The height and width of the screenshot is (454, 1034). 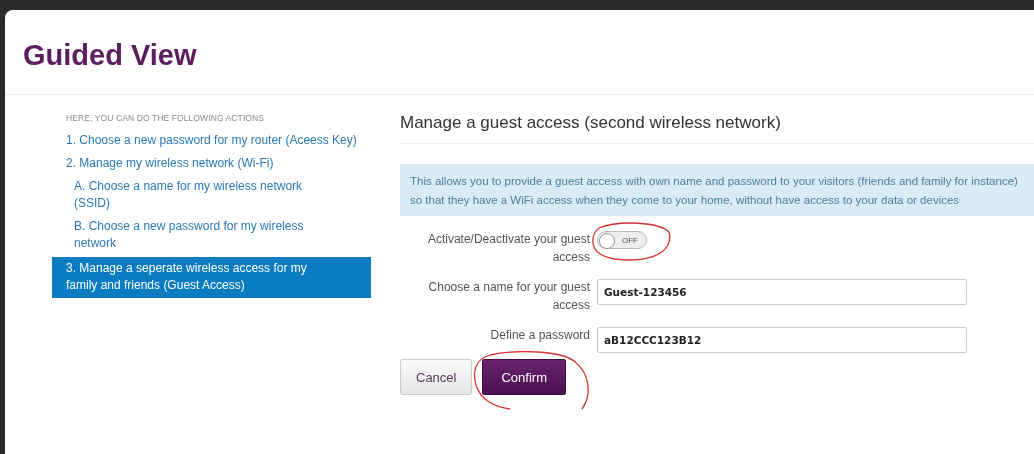 What do you see at coordinates (211, 163) in the screenshot?
I see `sidebar-item: 2. Manage my wireless network (Wi-Fi)` at bounding box center [211, 163].